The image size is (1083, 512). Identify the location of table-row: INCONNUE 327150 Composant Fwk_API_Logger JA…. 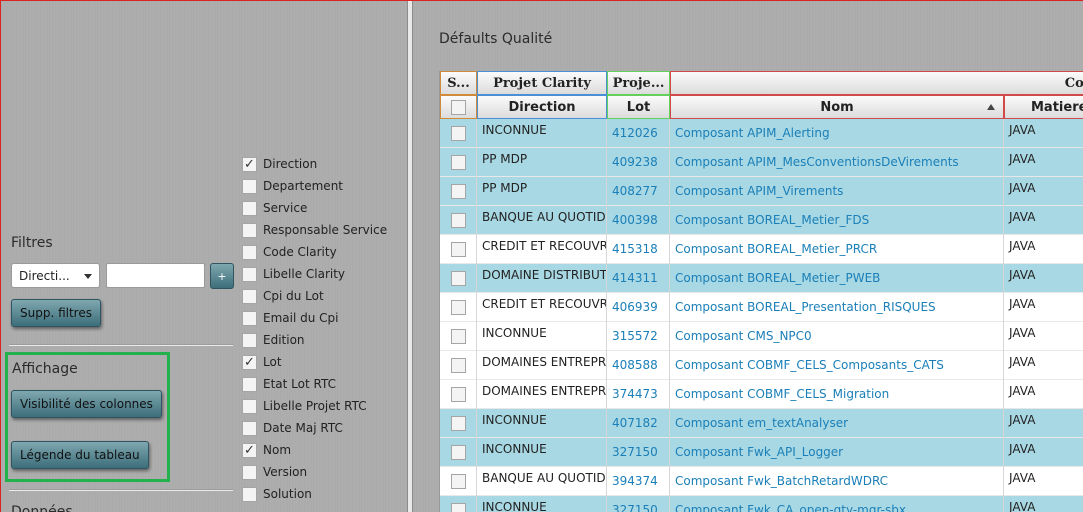
(761, 452).